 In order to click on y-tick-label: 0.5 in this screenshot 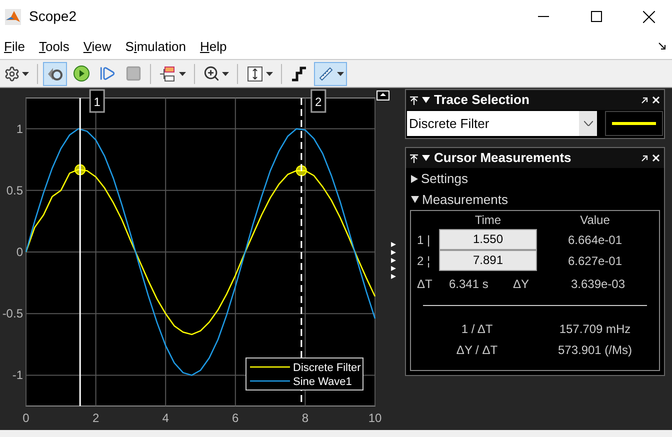, I will do `click(14, 190)`.